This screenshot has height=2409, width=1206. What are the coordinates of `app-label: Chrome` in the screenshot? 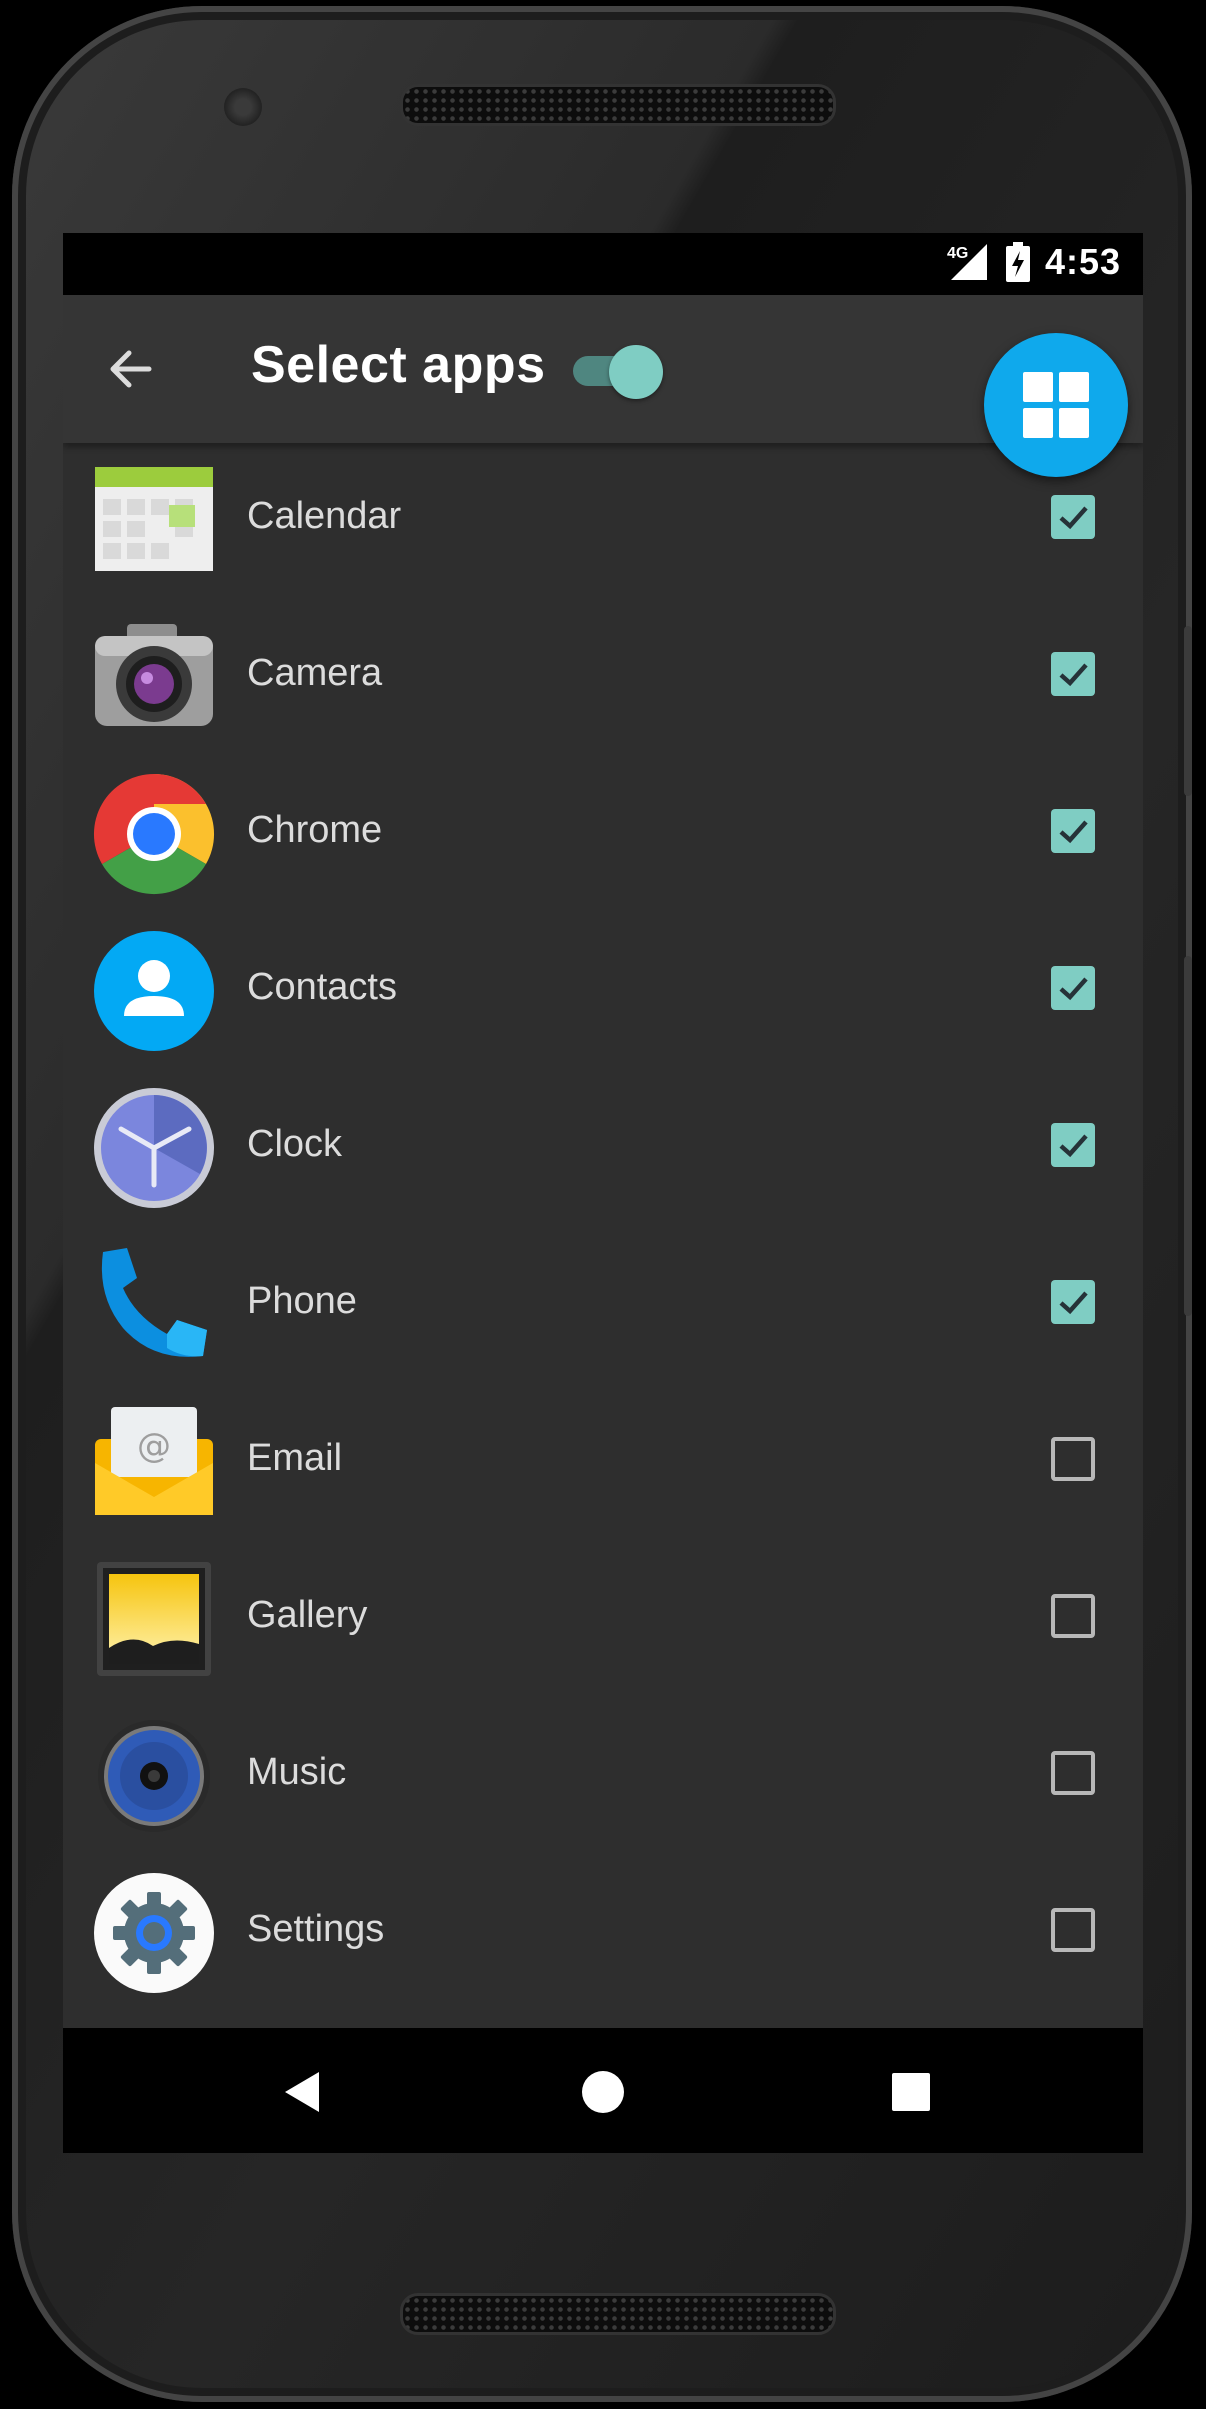 It's located at (315, 830).